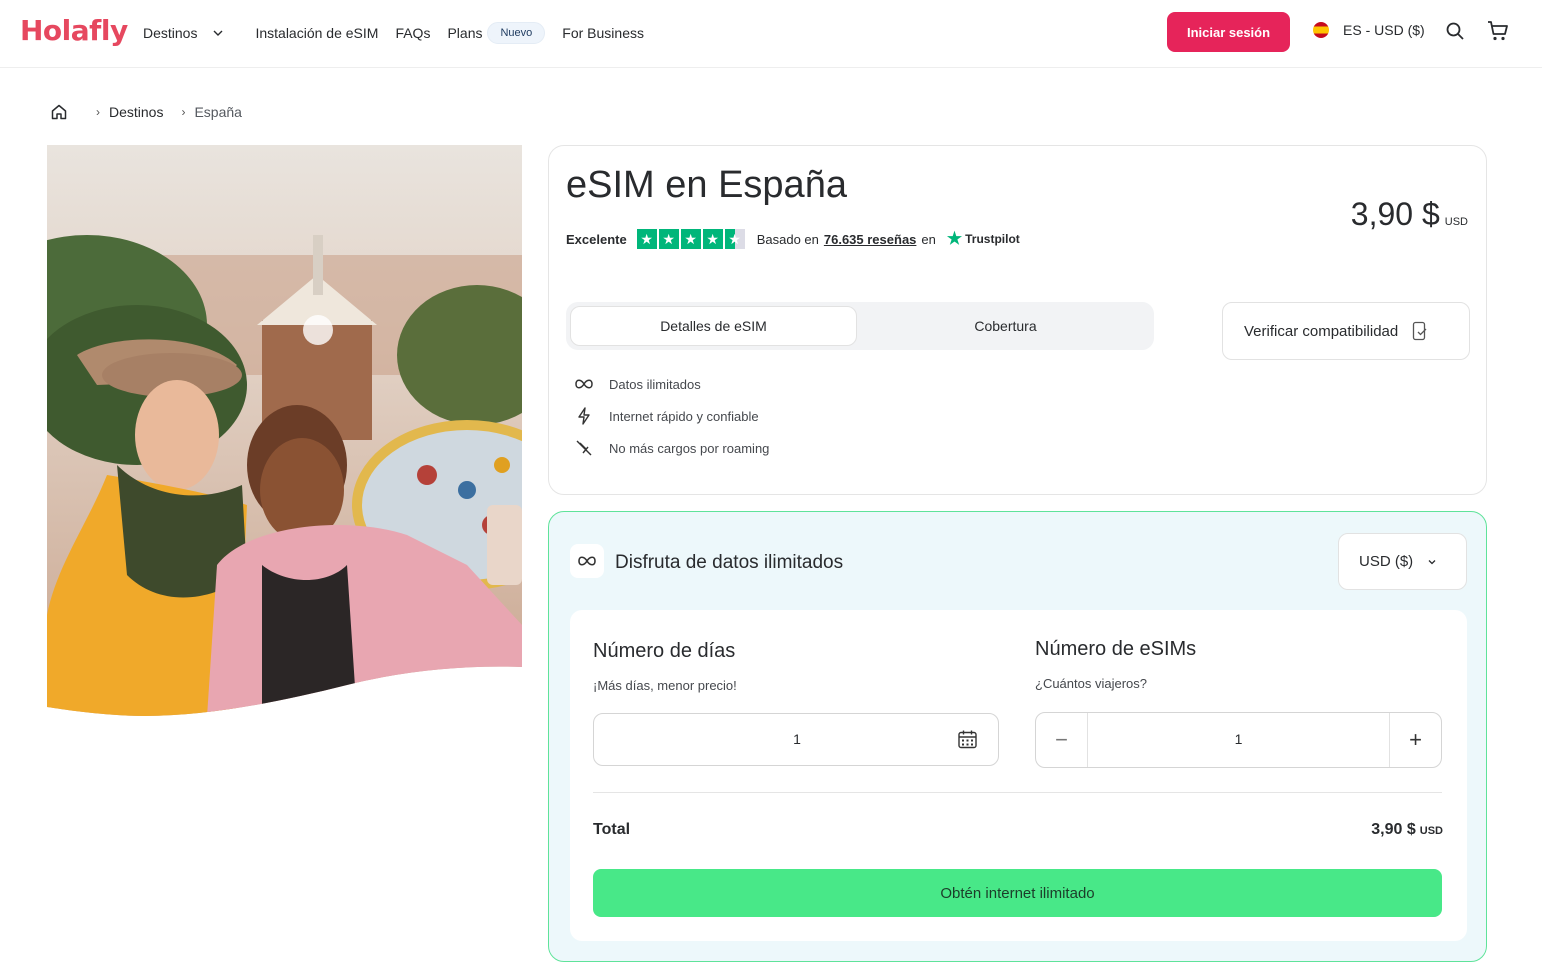 Image resolution: width=1542 pixels, height=973 pixels. I want to click on in-text: en, so click(928, 239).